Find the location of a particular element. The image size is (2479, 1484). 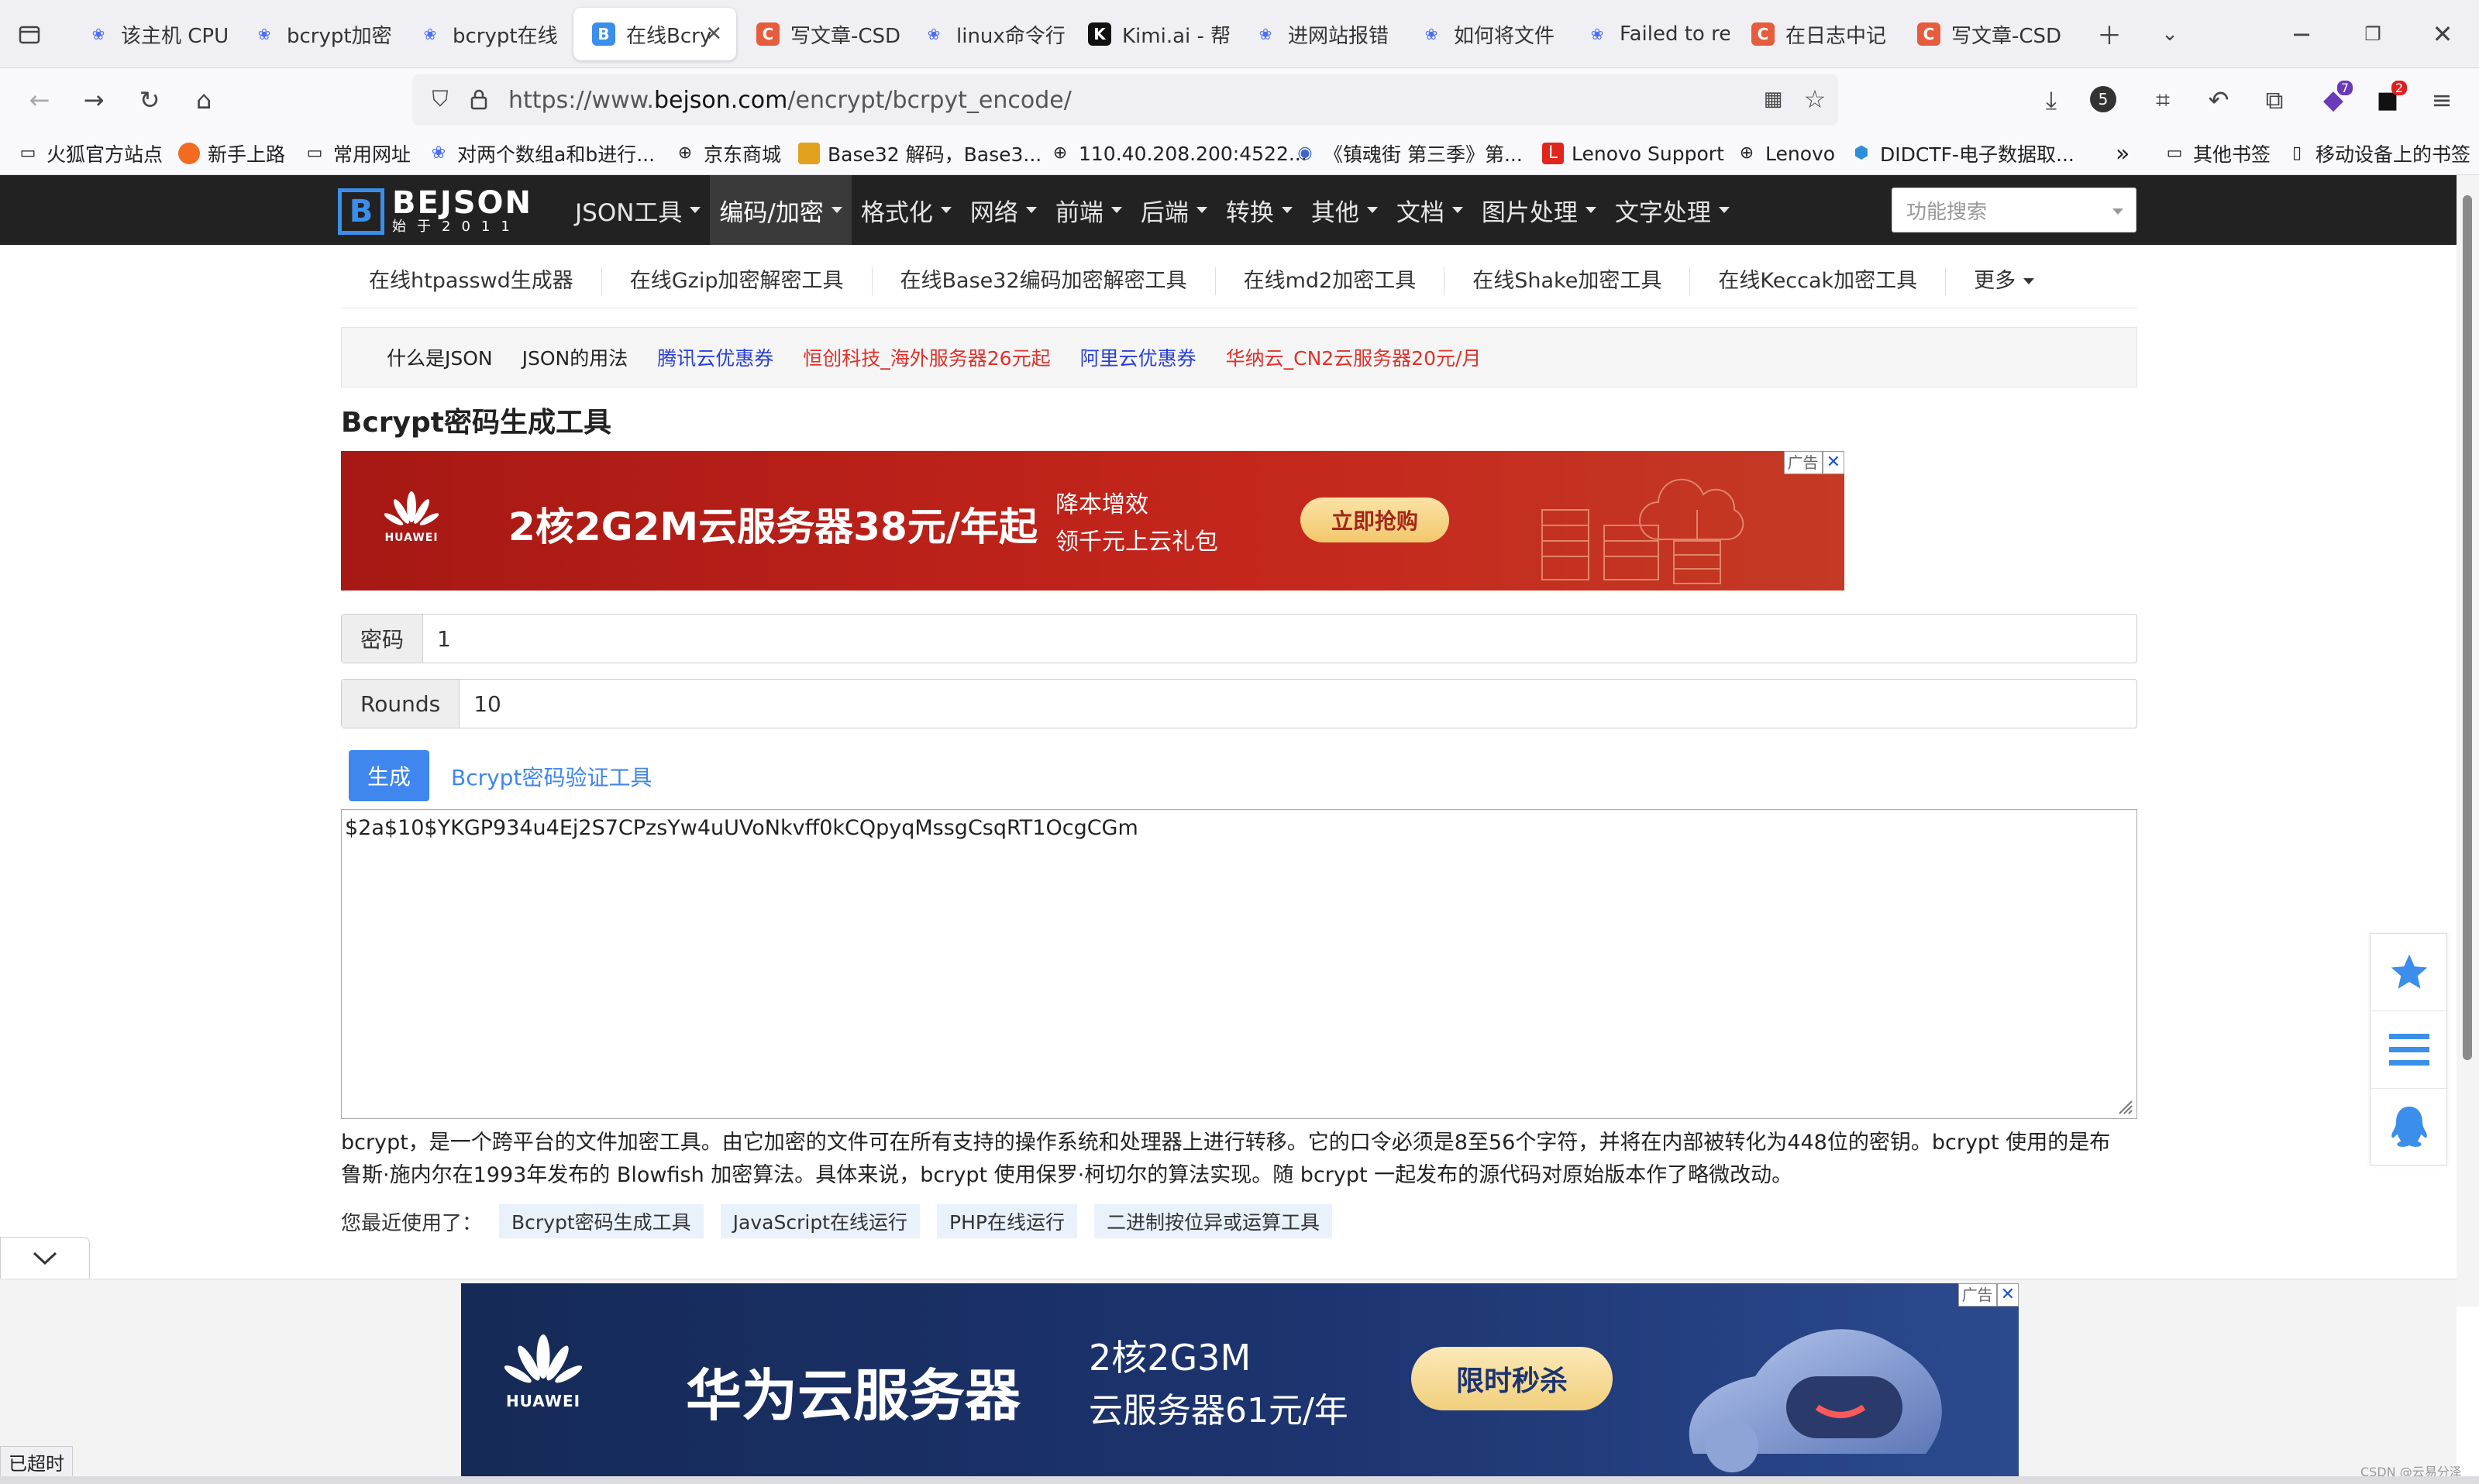

restore-icon: ❐ is located at coordinates (2373, 34).